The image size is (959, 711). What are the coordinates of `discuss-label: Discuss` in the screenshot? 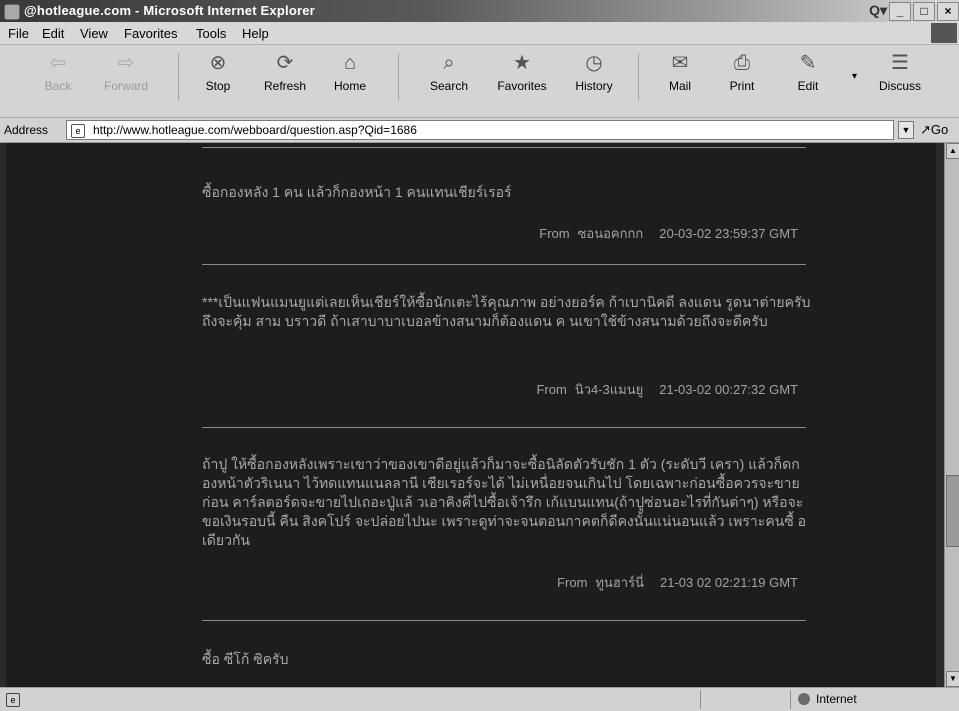 It's located at (899, 86).